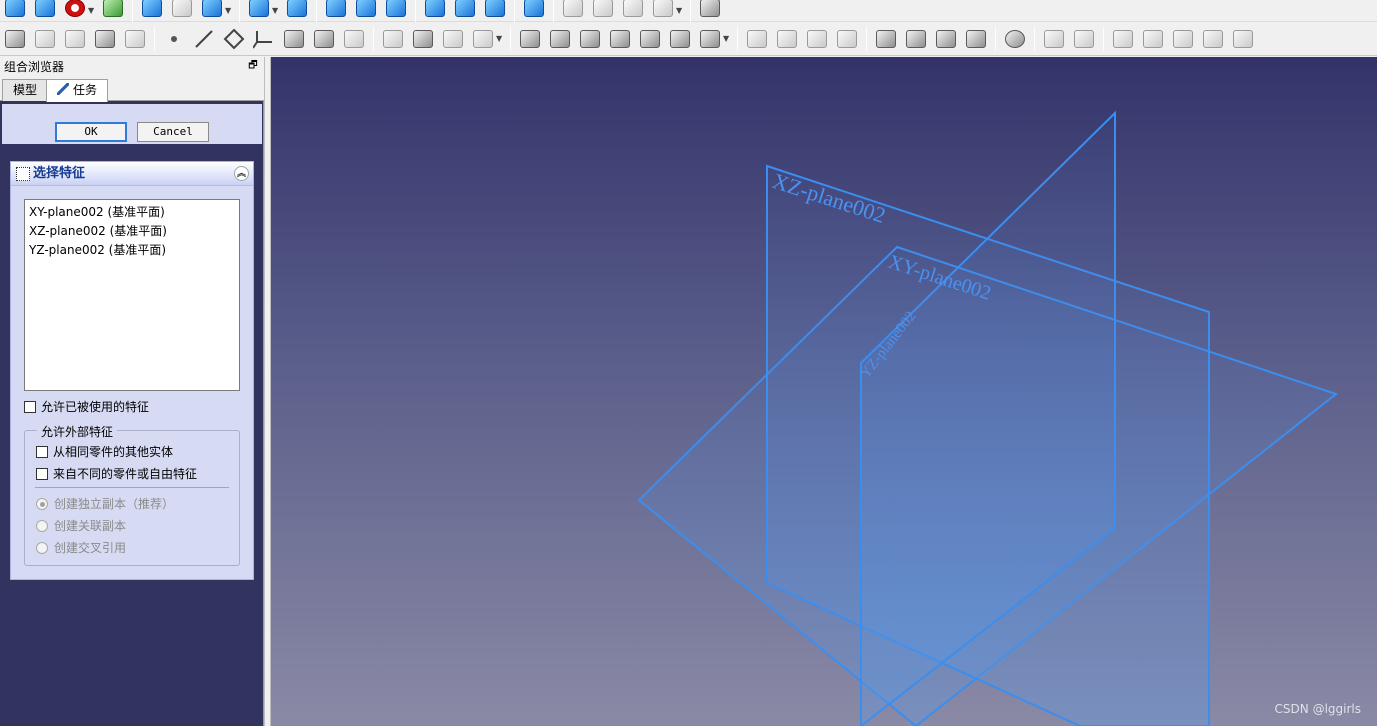 This screenshot has height=726, width=1377. I want to click on shaft-wizard-icon, so click(1084, 39).